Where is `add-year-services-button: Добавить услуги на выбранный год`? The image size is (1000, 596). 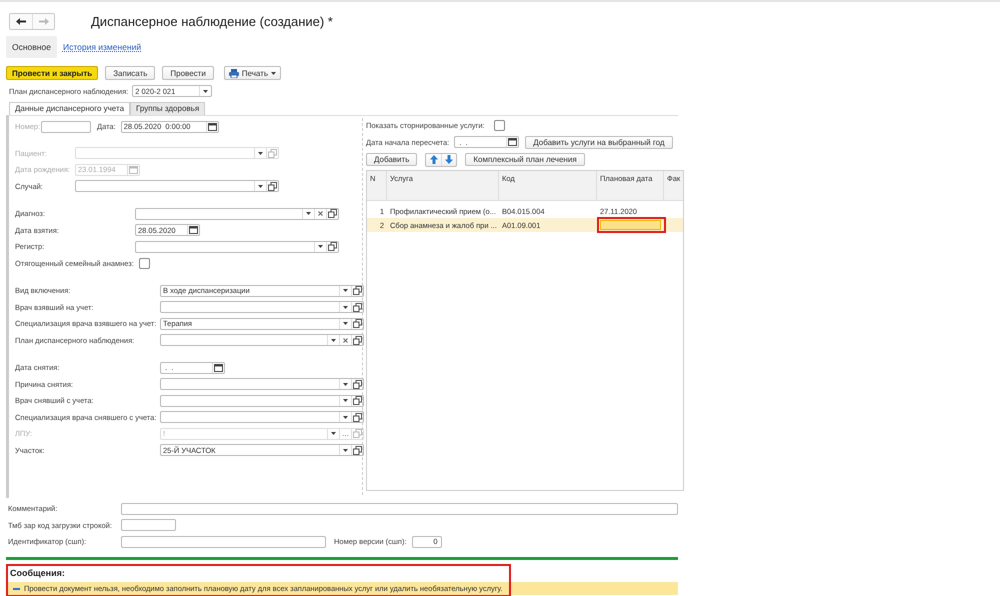
add-year-services-button: Добавить услуги на выбранный год is located at coordinates (599, 142).